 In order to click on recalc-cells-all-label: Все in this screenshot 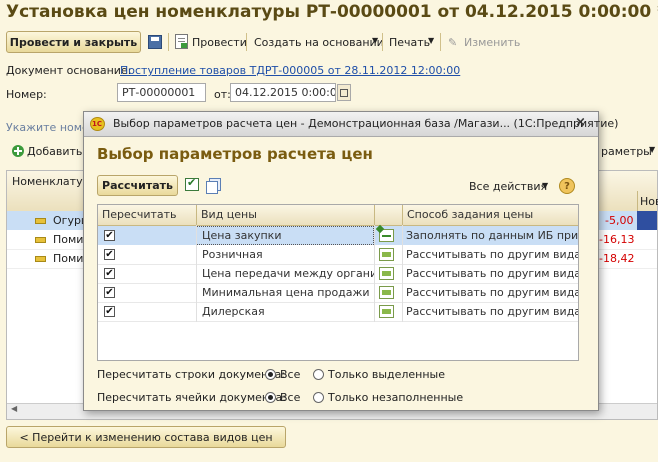, I will do `click(290, 397)`.